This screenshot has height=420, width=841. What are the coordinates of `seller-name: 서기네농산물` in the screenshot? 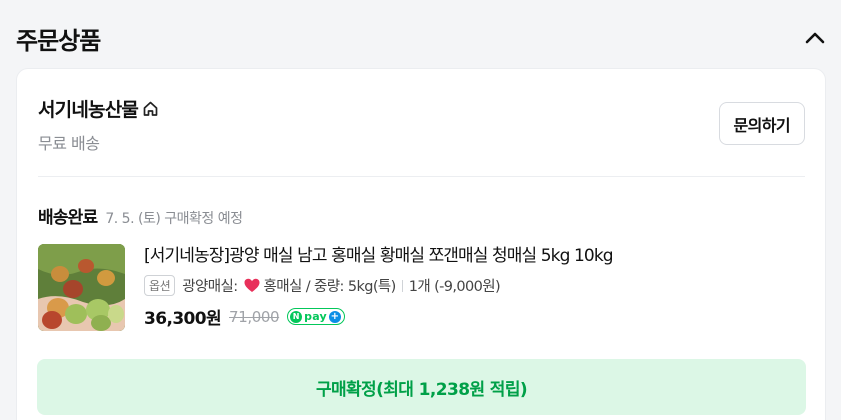 It's located at (88, 110).